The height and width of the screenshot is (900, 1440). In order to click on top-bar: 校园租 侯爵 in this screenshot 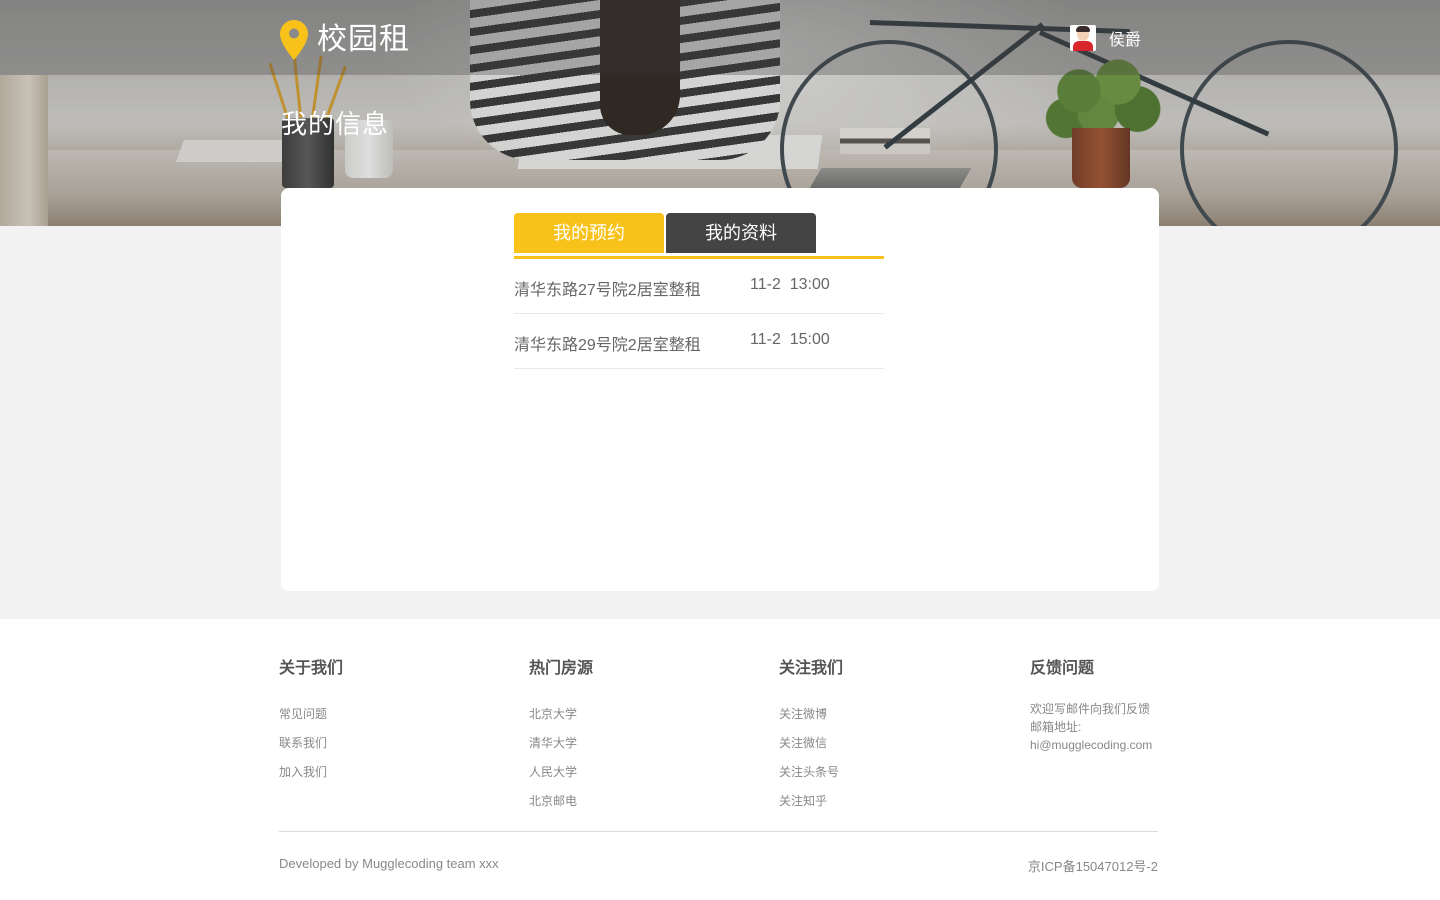, I will do `click(720, 37)`.